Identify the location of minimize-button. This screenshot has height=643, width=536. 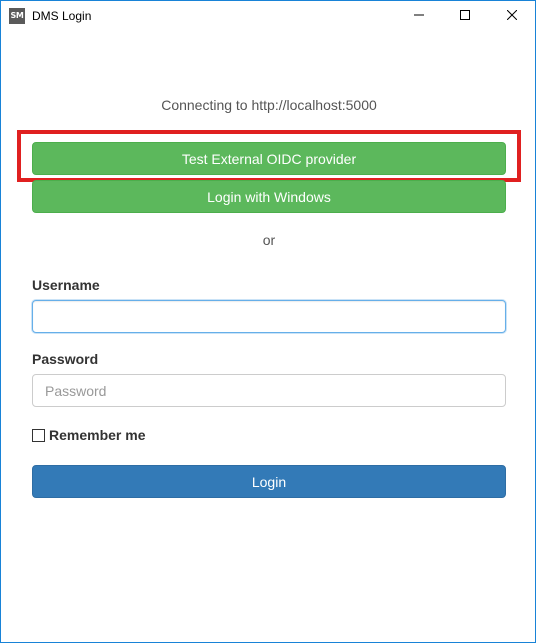
(419, 16).